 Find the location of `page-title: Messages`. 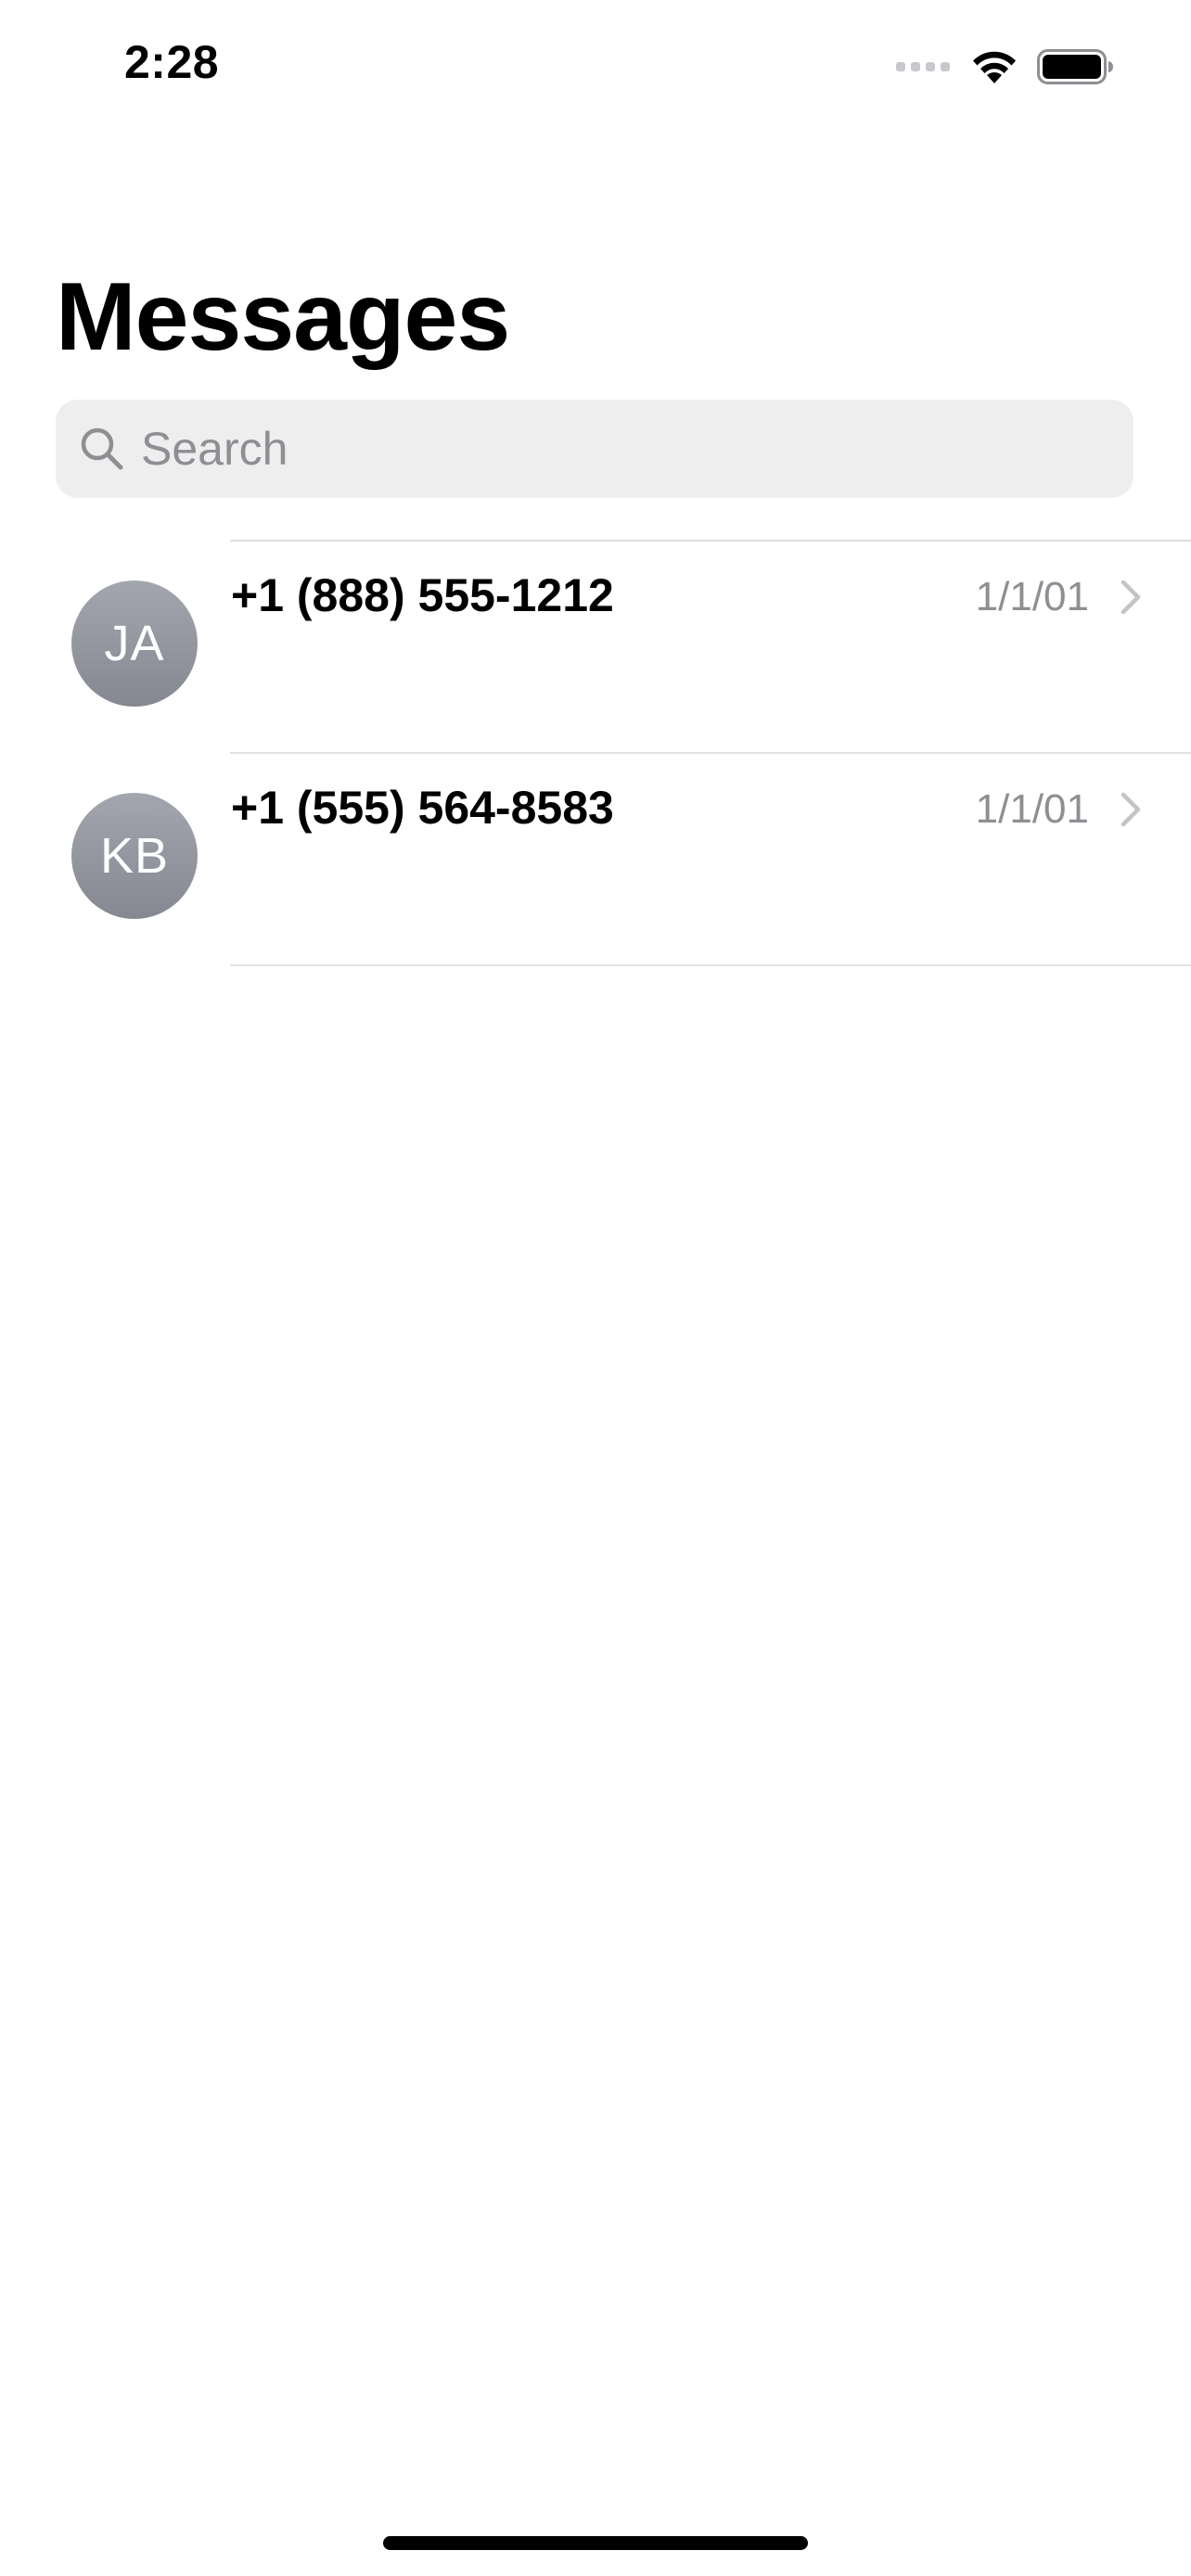

page-title: Messages is located at coordinates (283, 317).